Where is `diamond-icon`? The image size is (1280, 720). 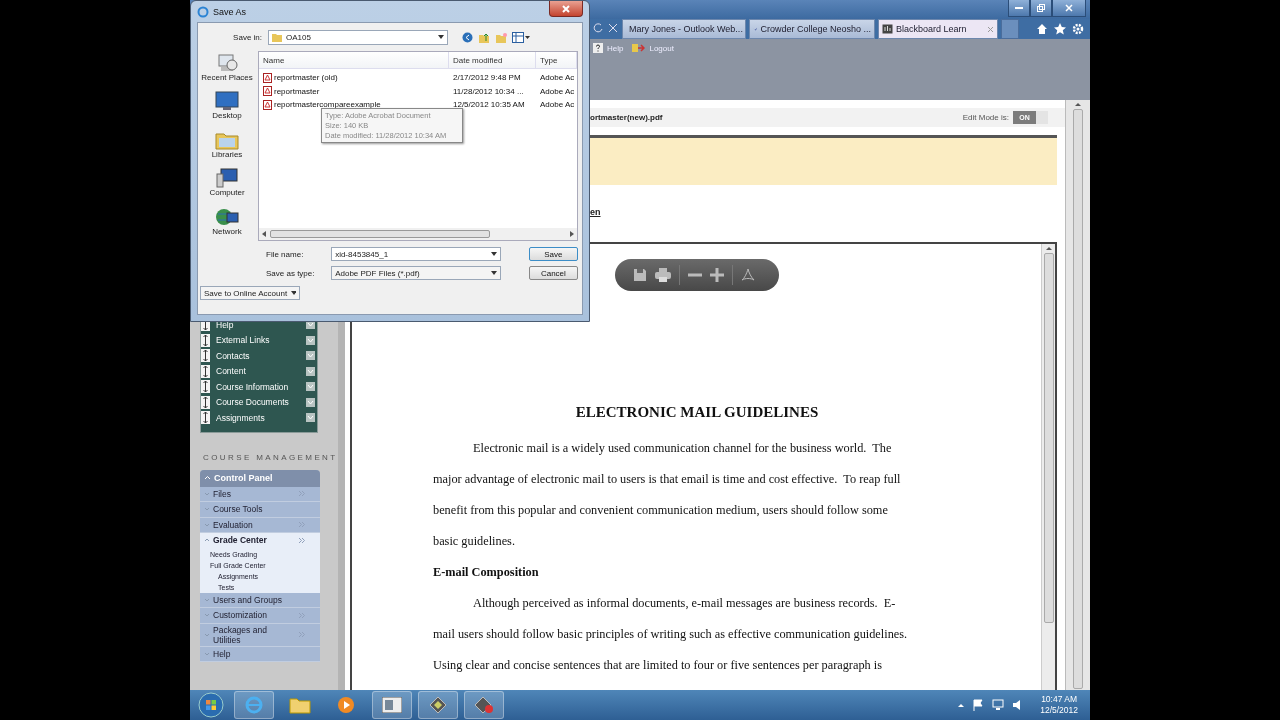 diamond-icon is located at coordinates (438, 705).